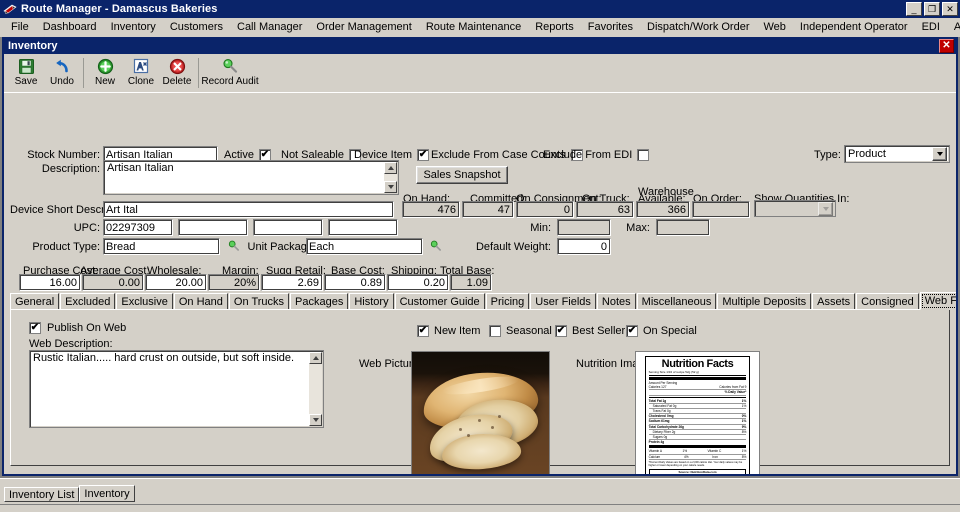 The width and height of the screenshot is (960, 512). Describe the element at coordinates (584, 246) in the screenshot. I see `default-weight-input` at that location.